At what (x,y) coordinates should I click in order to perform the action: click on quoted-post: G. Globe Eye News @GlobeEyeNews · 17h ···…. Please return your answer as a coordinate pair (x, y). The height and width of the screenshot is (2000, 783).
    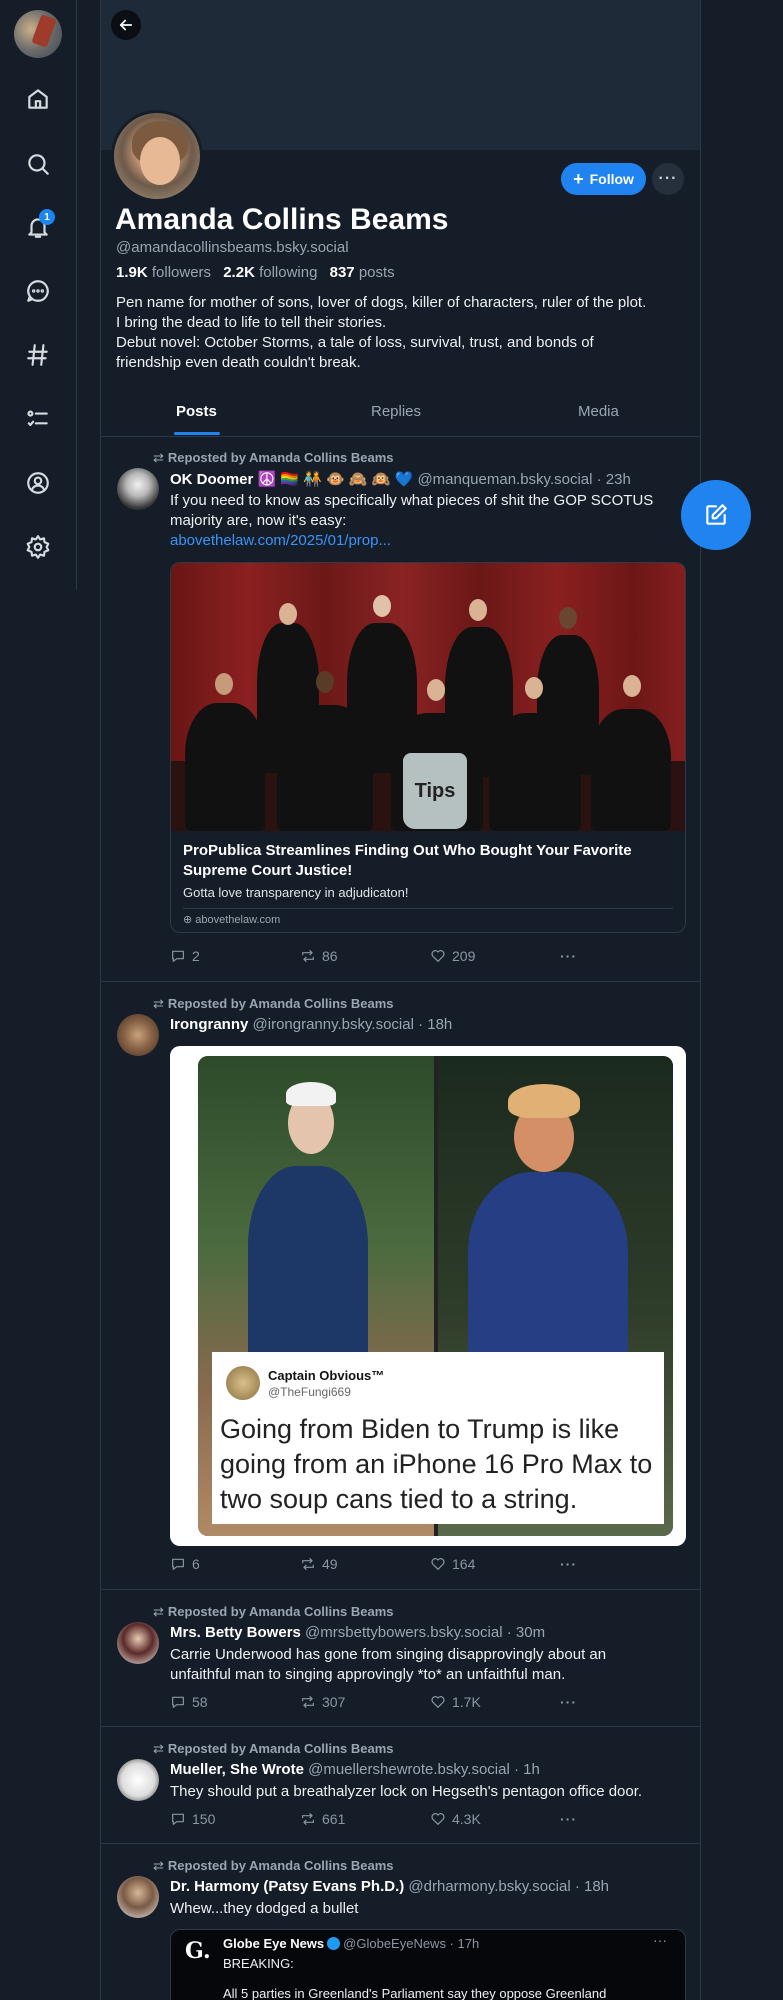
    Looking at the image, I should click on (428, 1964).